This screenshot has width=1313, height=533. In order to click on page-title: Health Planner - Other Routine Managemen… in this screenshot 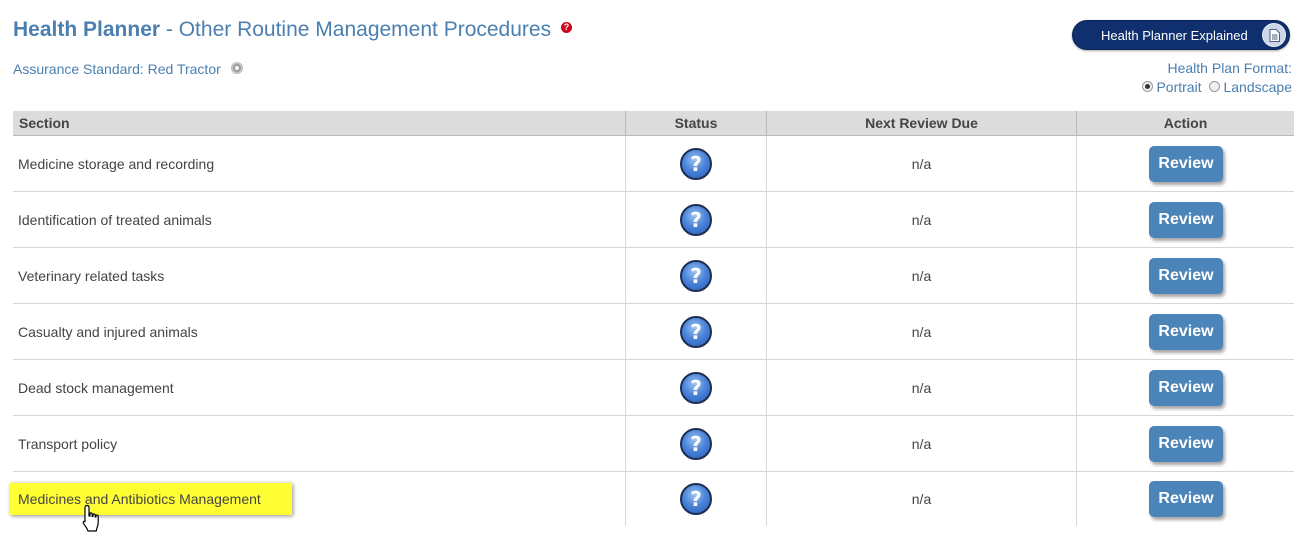, I will do `click(292, 30)`.